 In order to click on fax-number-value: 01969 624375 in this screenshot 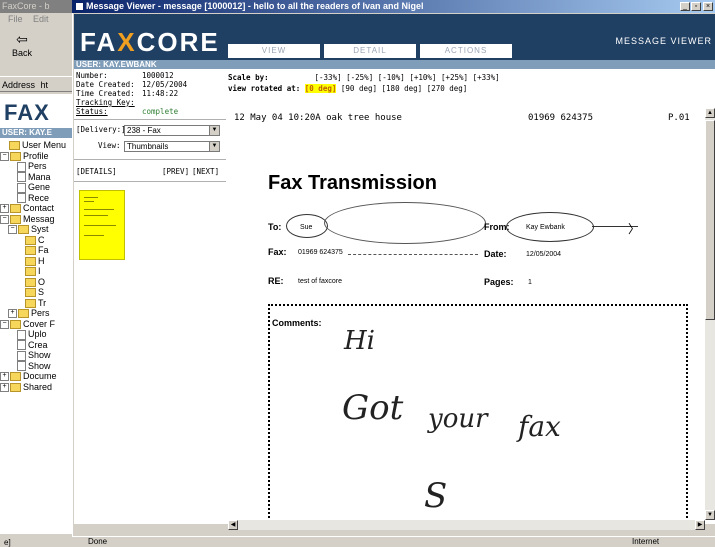, I will do `click(320, 252)`.